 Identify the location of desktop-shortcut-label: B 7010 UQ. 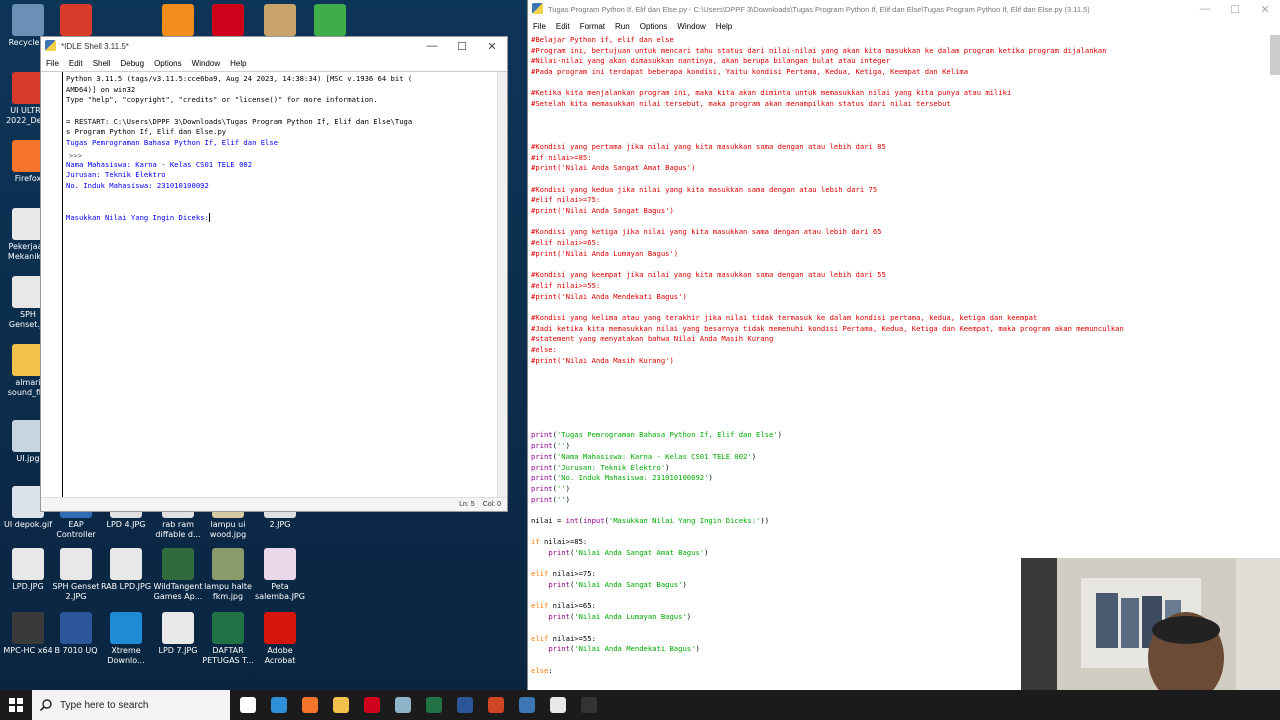
(76, 650).